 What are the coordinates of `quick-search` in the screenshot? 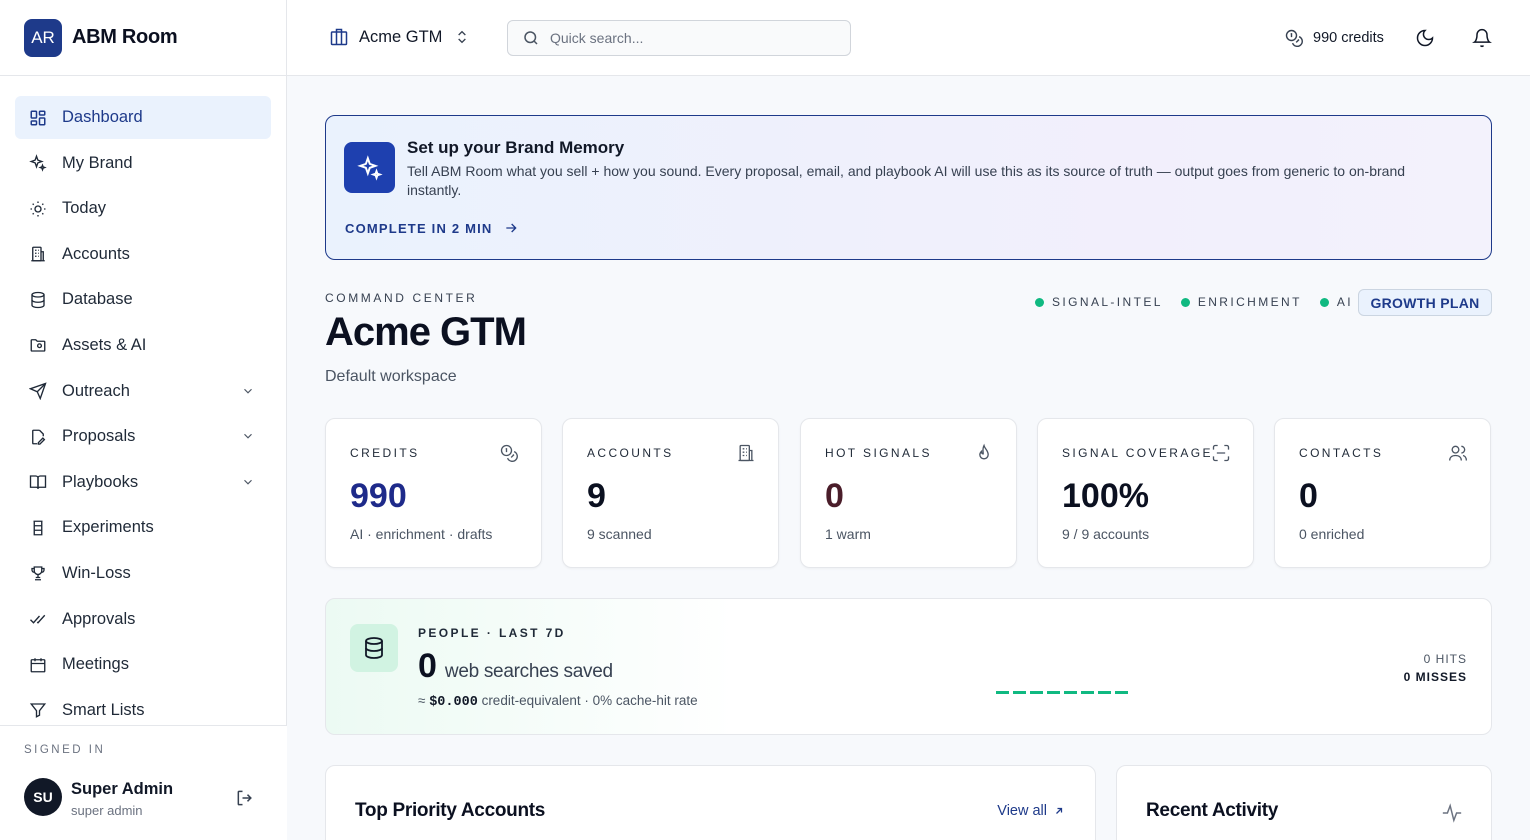 It's located at (679, 38).